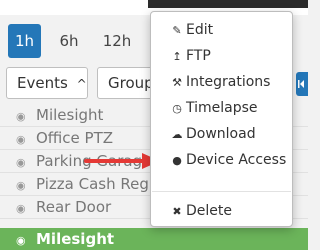 This screenshot has height=250, width=320. What do you see at coordinates (177, 82) in the screenshot?
I see `wrench-icon: ⚒` at bounding box center [177, 82].